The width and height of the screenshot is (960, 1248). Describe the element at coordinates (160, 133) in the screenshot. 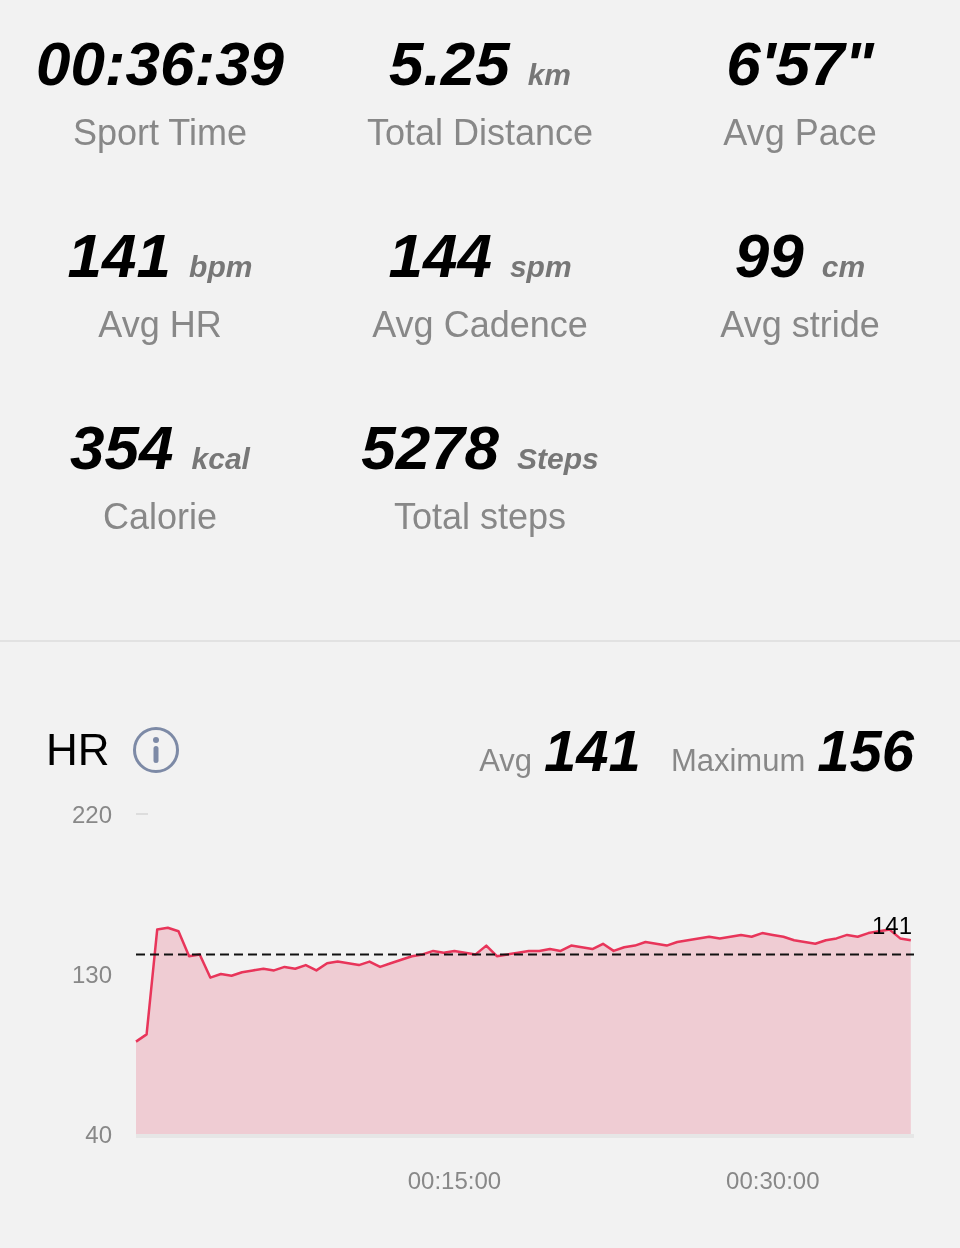

I see `metric-label: Sport Time` at that location.